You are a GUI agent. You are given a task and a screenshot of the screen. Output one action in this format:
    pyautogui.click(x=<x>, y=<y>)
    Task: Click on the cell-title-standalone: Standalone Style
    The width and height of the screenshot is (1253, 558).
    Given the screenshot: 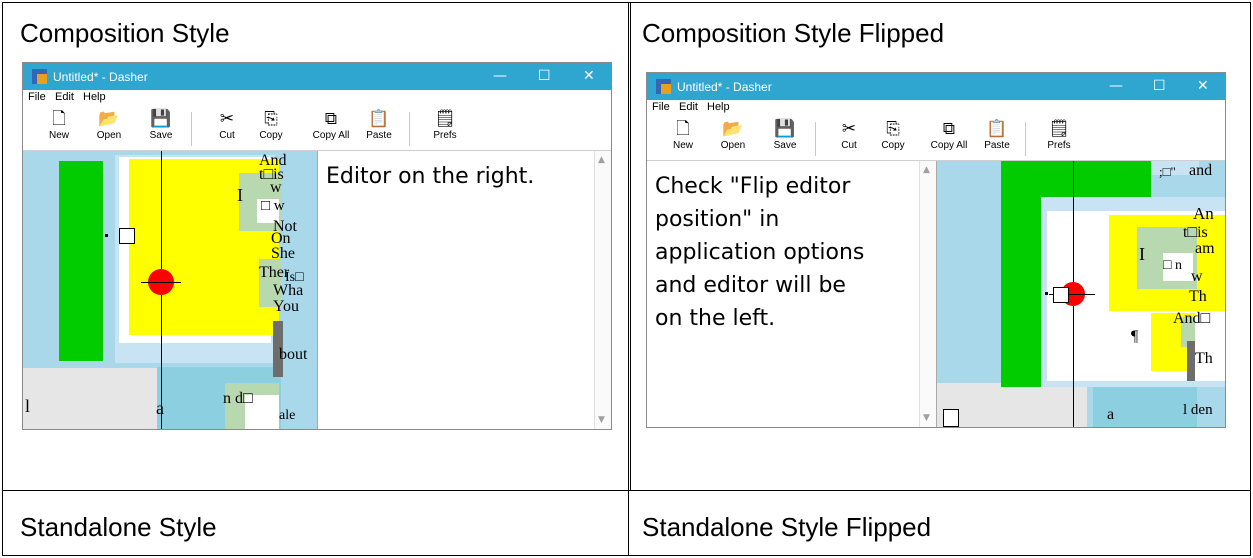 What is the action you would take?
    pyautogui.click(x=118, y=527)
    